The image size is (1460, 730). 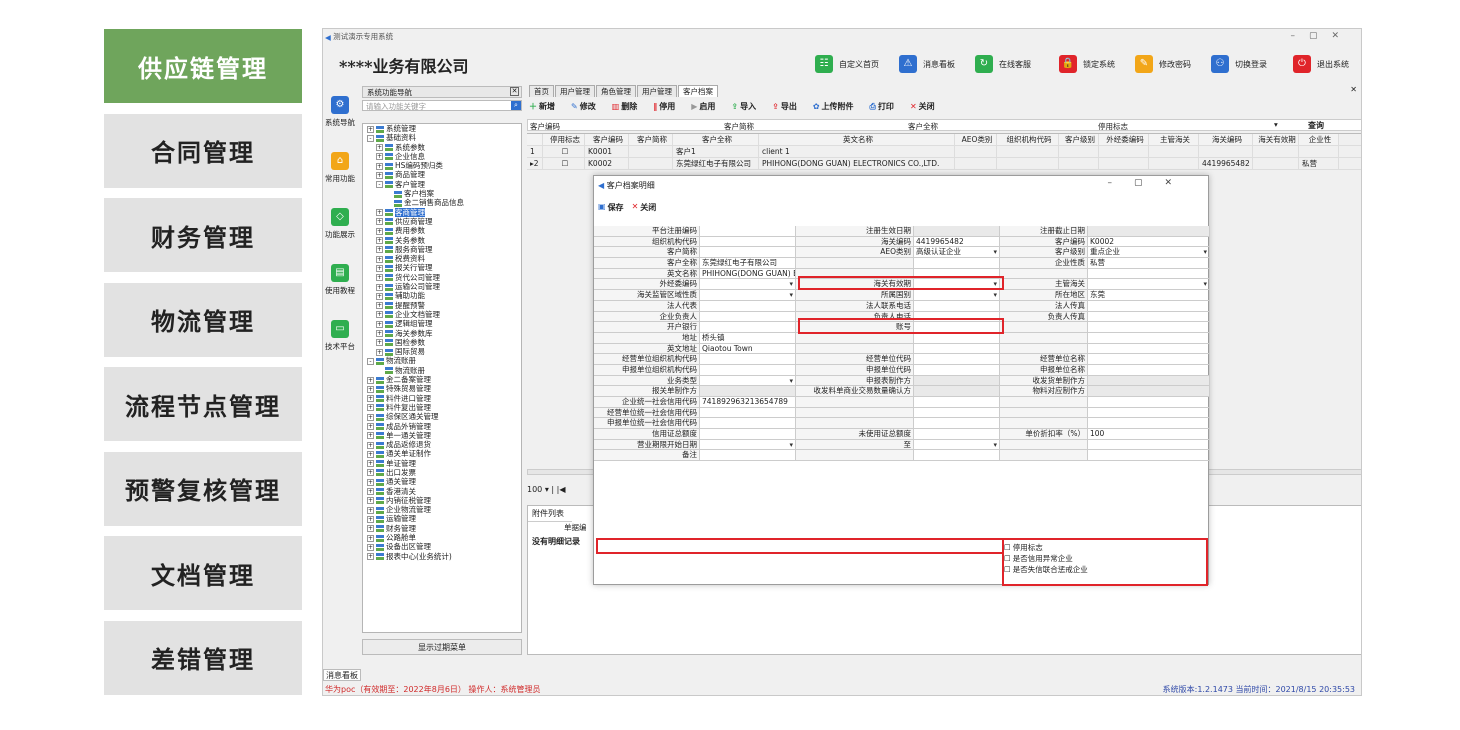 What do you see at coordinates (442, 165) in the screenshot?
I see `tree-node: + HS编码预归类` at bounding box center [442, 165].